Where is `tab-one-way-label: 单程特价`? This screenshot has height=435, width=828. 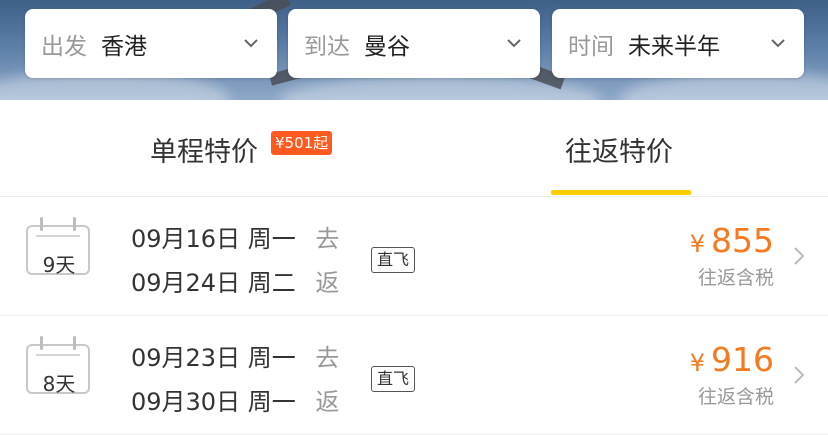
tab-one-way-label: 单程特价 is located at coordinates (204, 152).